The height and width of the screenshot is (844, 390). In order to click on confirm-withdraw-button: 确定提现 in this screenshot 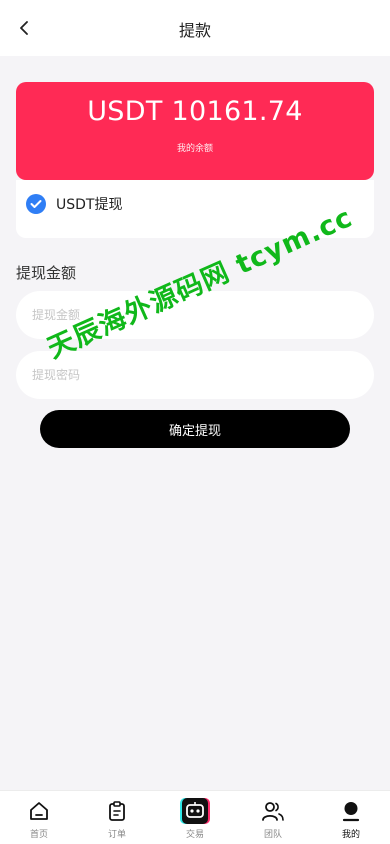, I will do `click(195, 429)`.